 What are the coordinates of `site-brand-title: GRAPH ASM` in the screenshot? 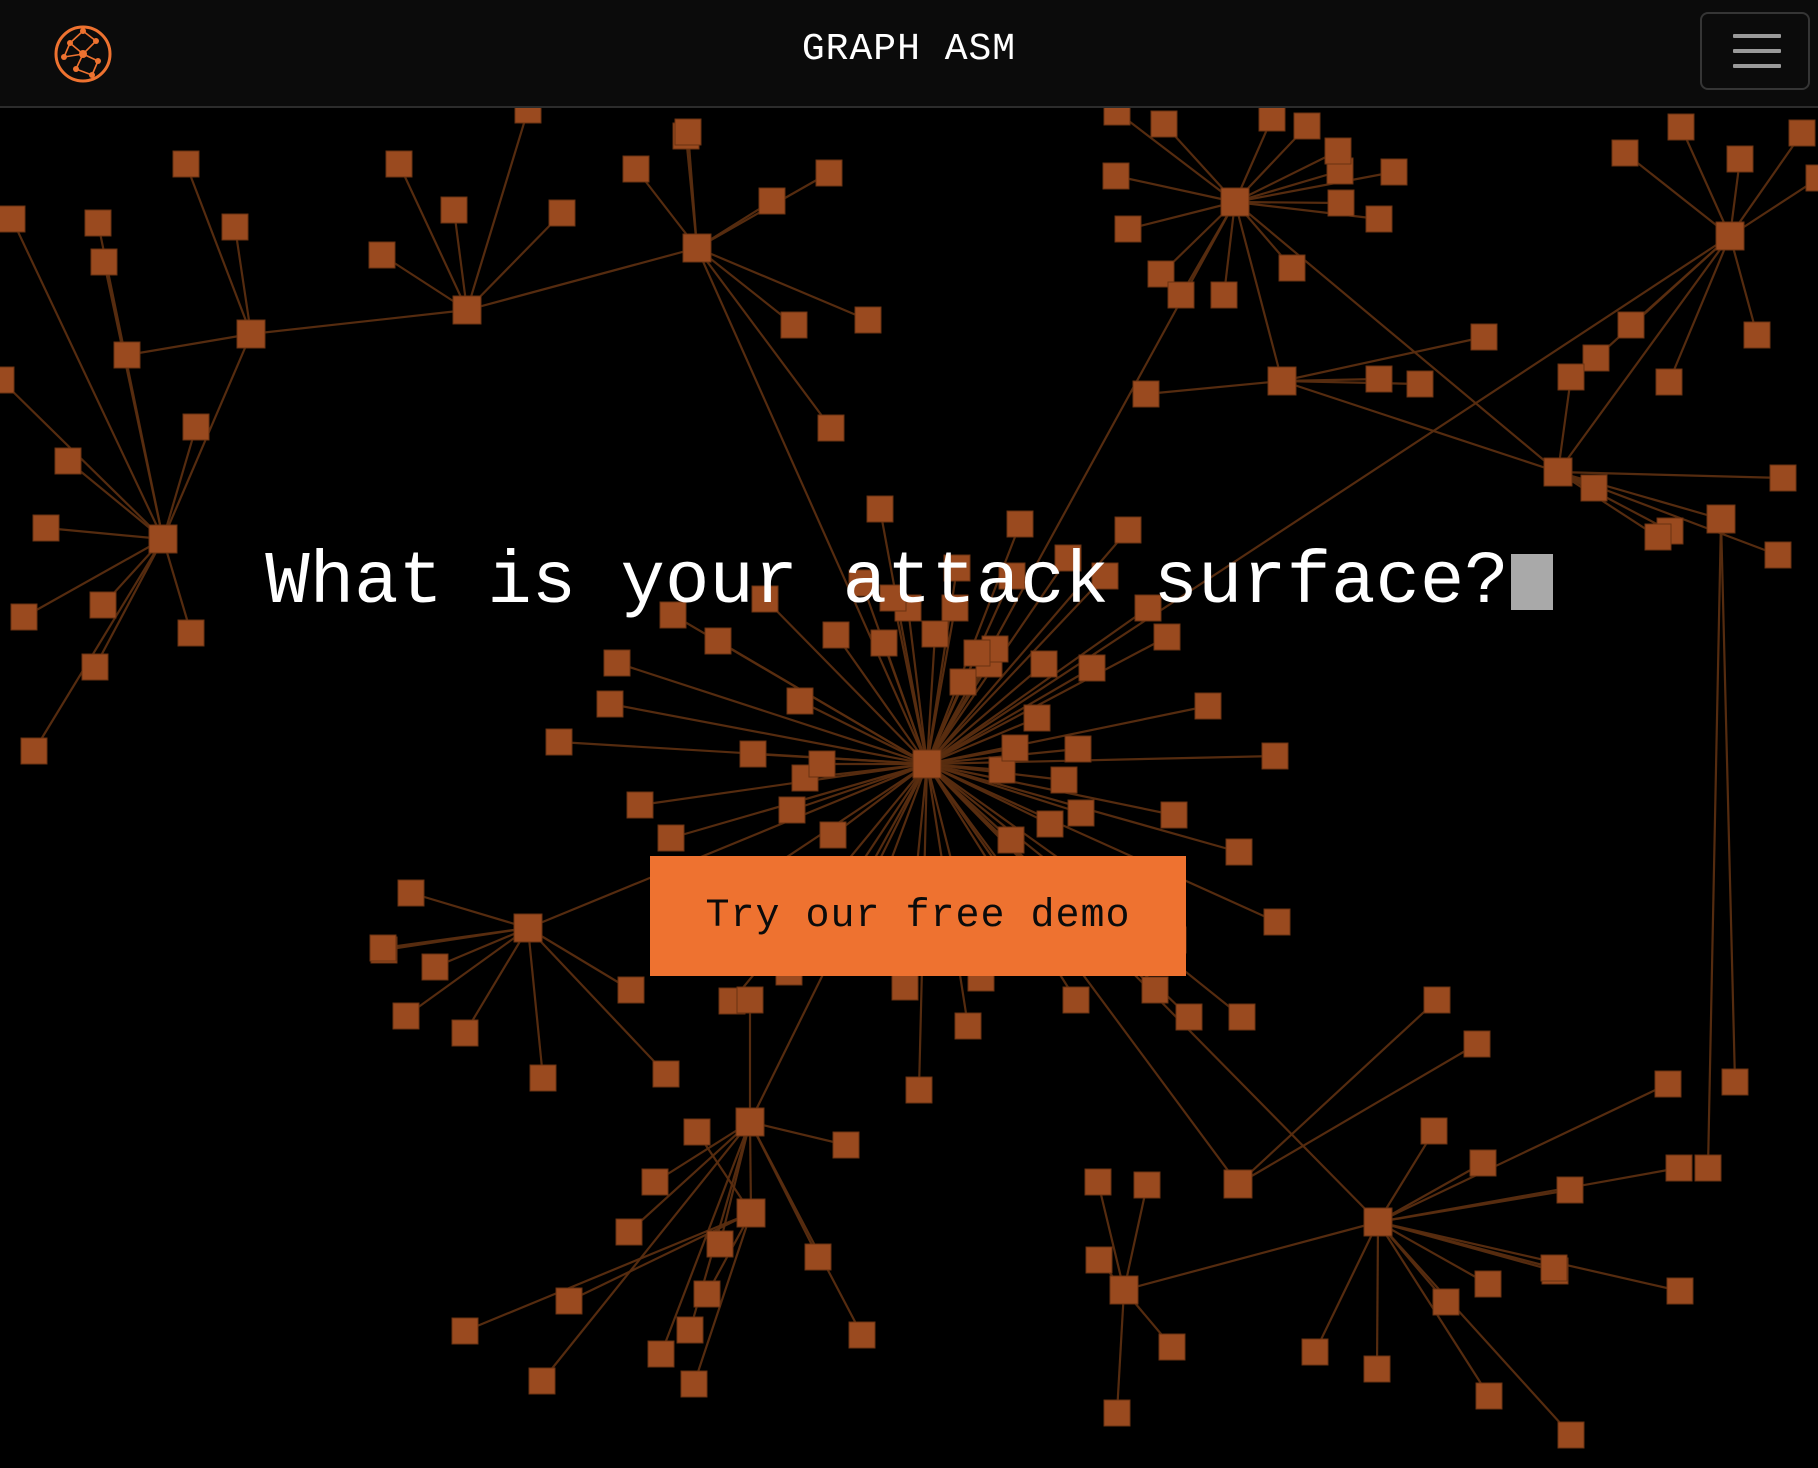 It's located at (909, 49).